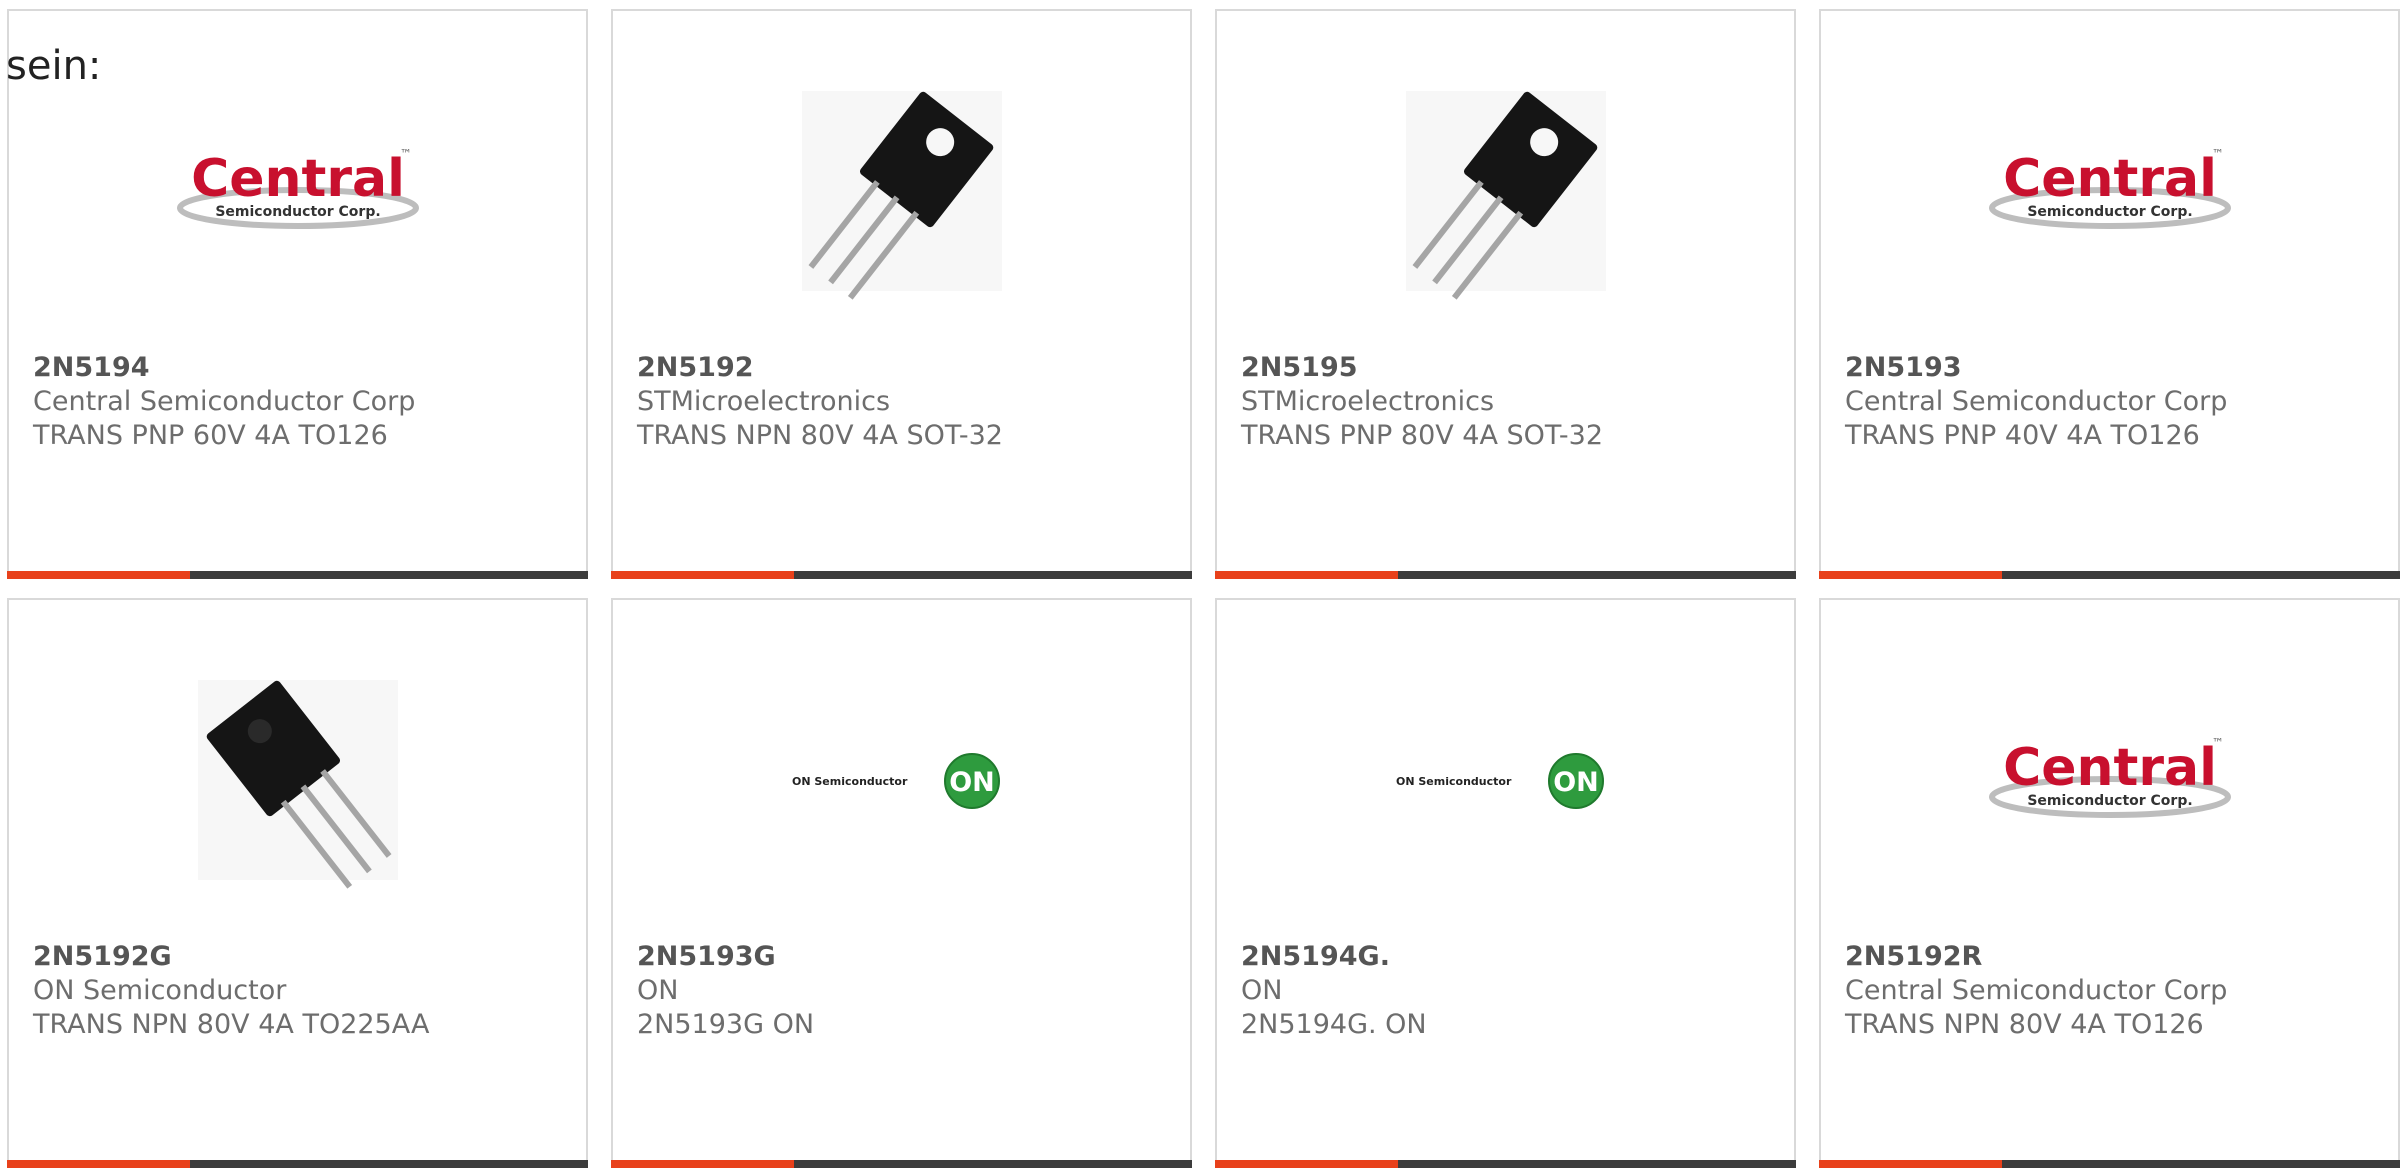 Image resolution: width=2400 pixels, height=1168 pixels. What do you see at coordinates (2022, 435) in the screenshot?
I see `description: TRANS PNP 40V 4A TO126` at bounding box center [2022, 435].